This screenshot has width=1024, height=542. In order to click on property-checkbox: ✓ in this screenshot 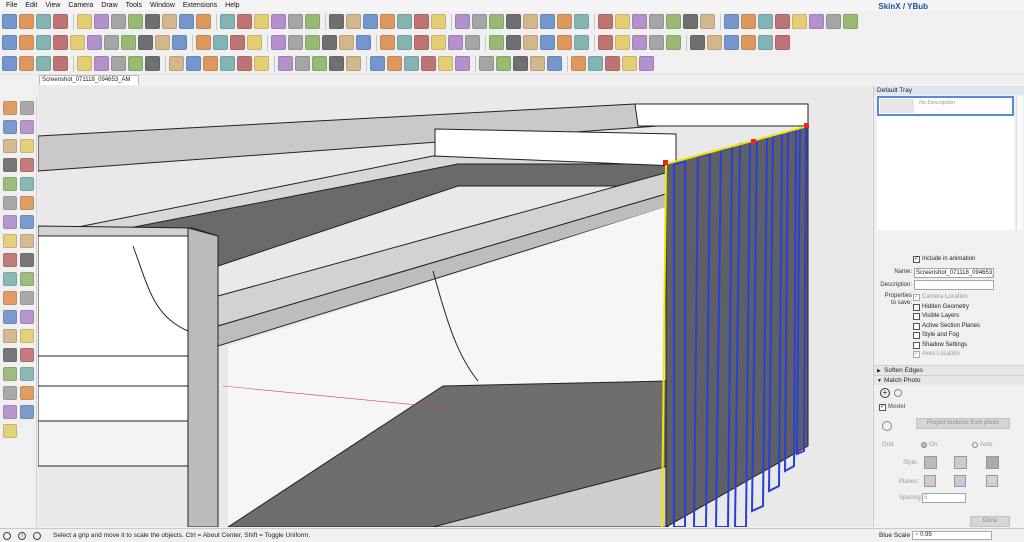, I will do `click(916, 354)`.